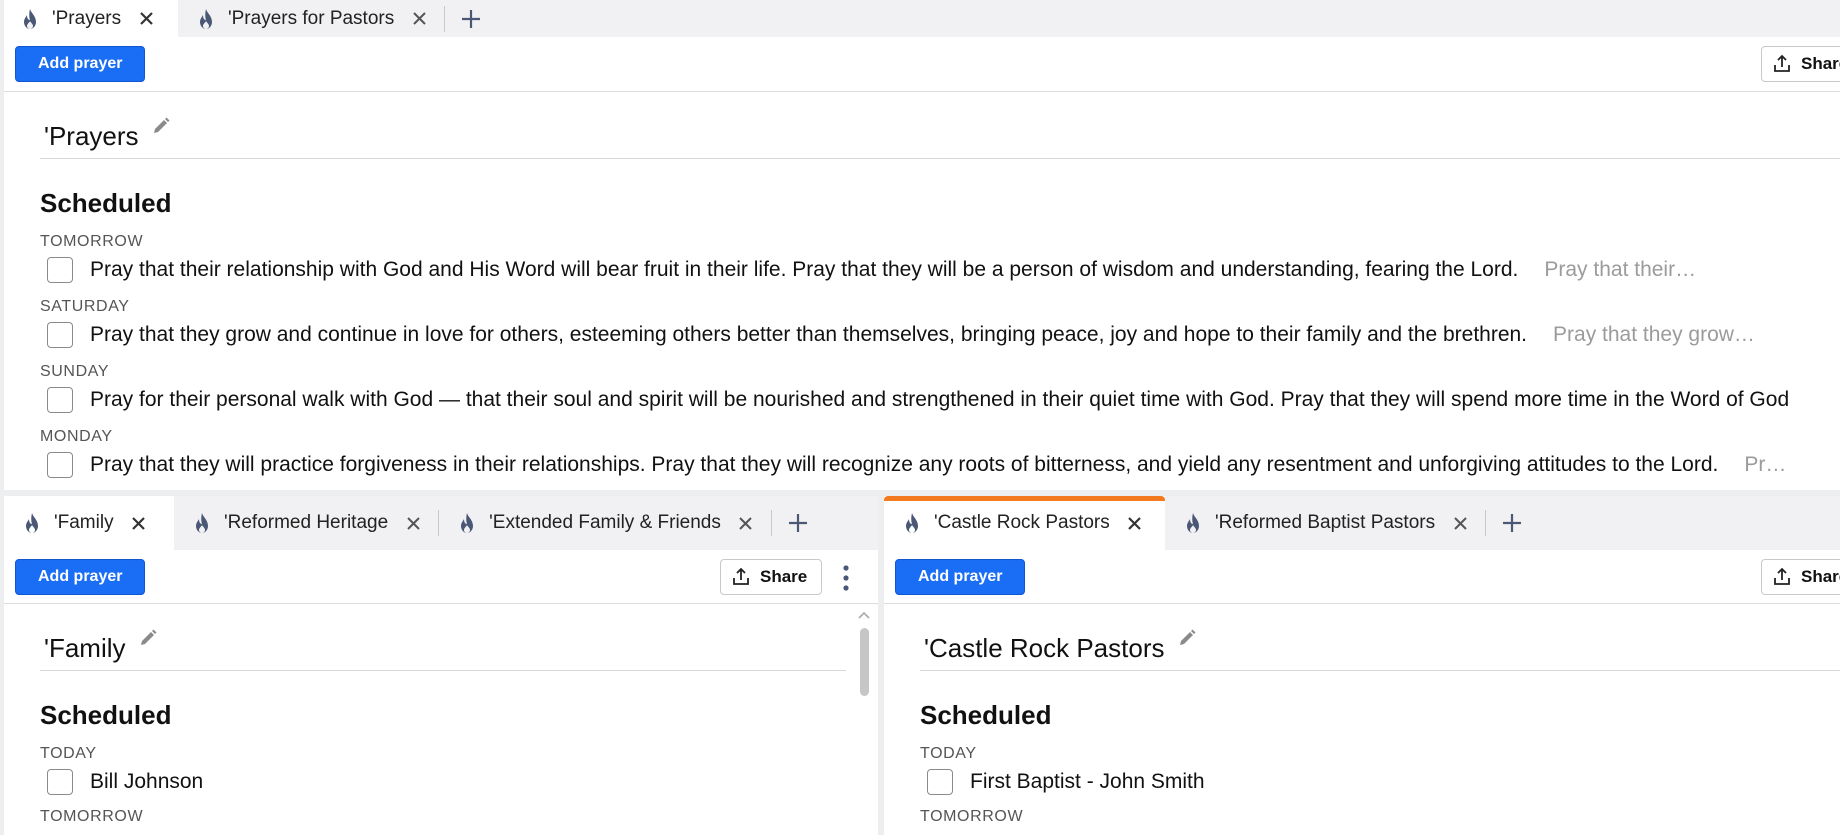  Describe the element at coordinates (1087, 782) in the screenshot. I see `prayer-text: First Baptist - John Smith` at that location.